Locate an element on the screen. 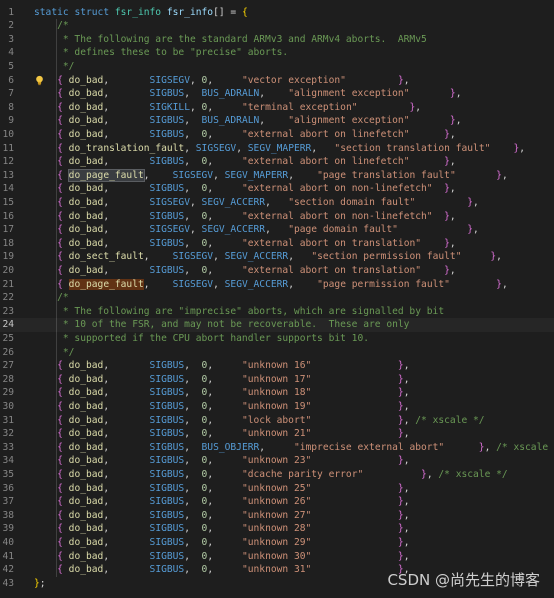 Image resolution: width=554 pixels, height=598 pixels. code-line: 41 { do_bad, SIGBUS, 0, "unknown 30" }, is located at coordinates (277, 557).